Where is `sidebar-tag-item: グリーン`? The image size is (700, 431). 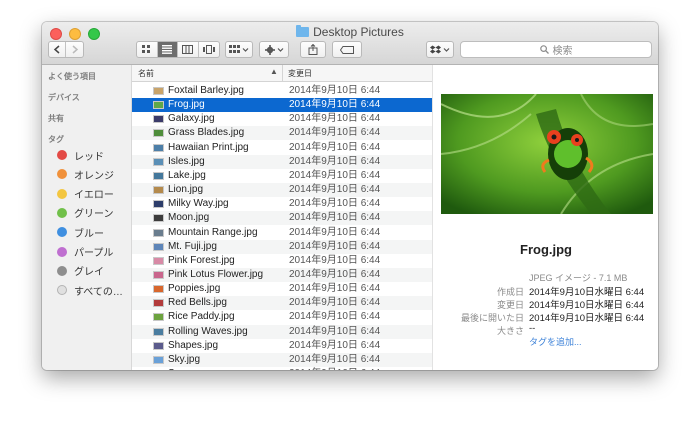 sidebar-tag-item: グリーン is located at coordinates (85, 213).